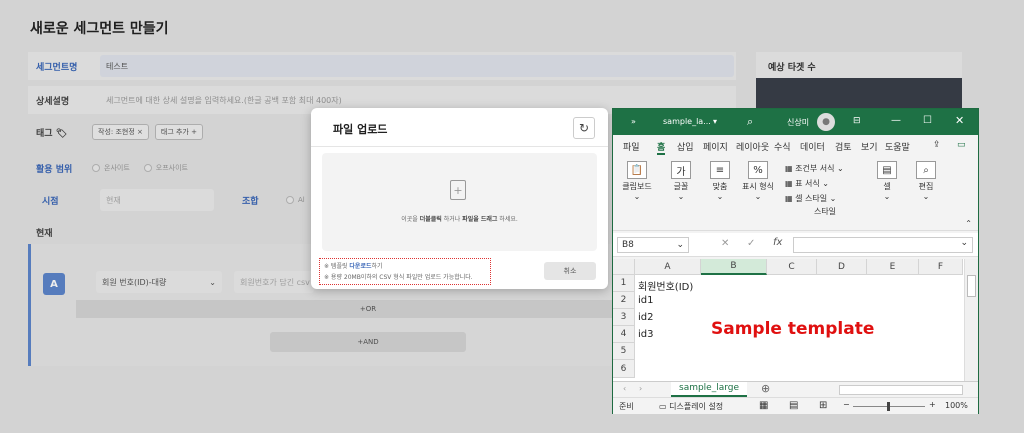  I want to click on cancel-icon: ✕, so click(725, 243).